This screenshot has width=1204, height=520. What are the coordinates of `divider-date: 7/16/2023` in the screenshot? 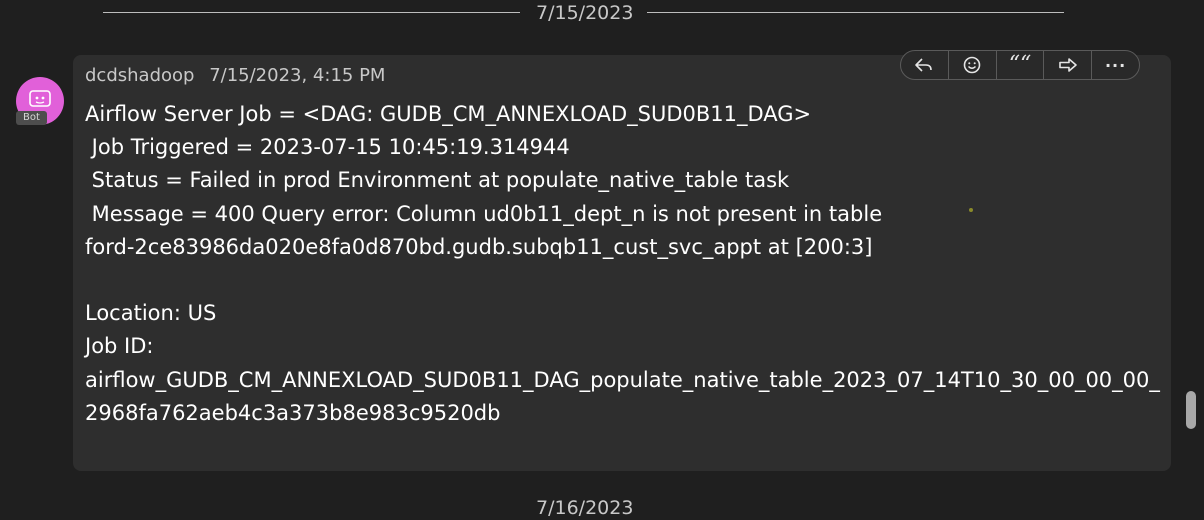 It's located at (585, 508).